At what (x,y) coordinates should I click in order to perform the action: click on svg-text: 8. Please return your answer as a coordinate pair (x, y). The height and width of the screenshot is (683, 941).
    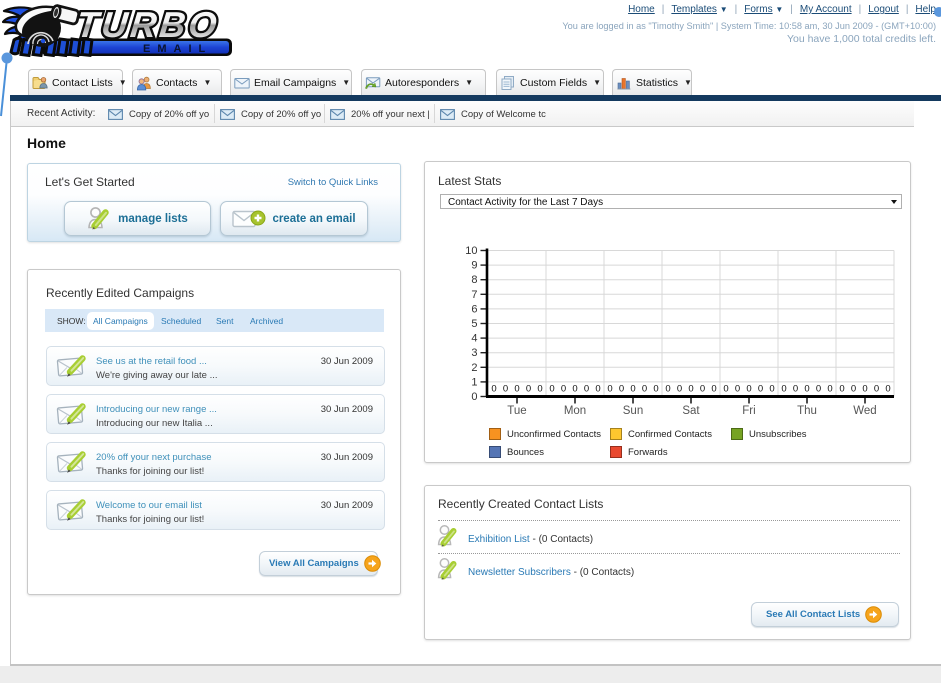
    Looking at the image, I should click on (474, 280).